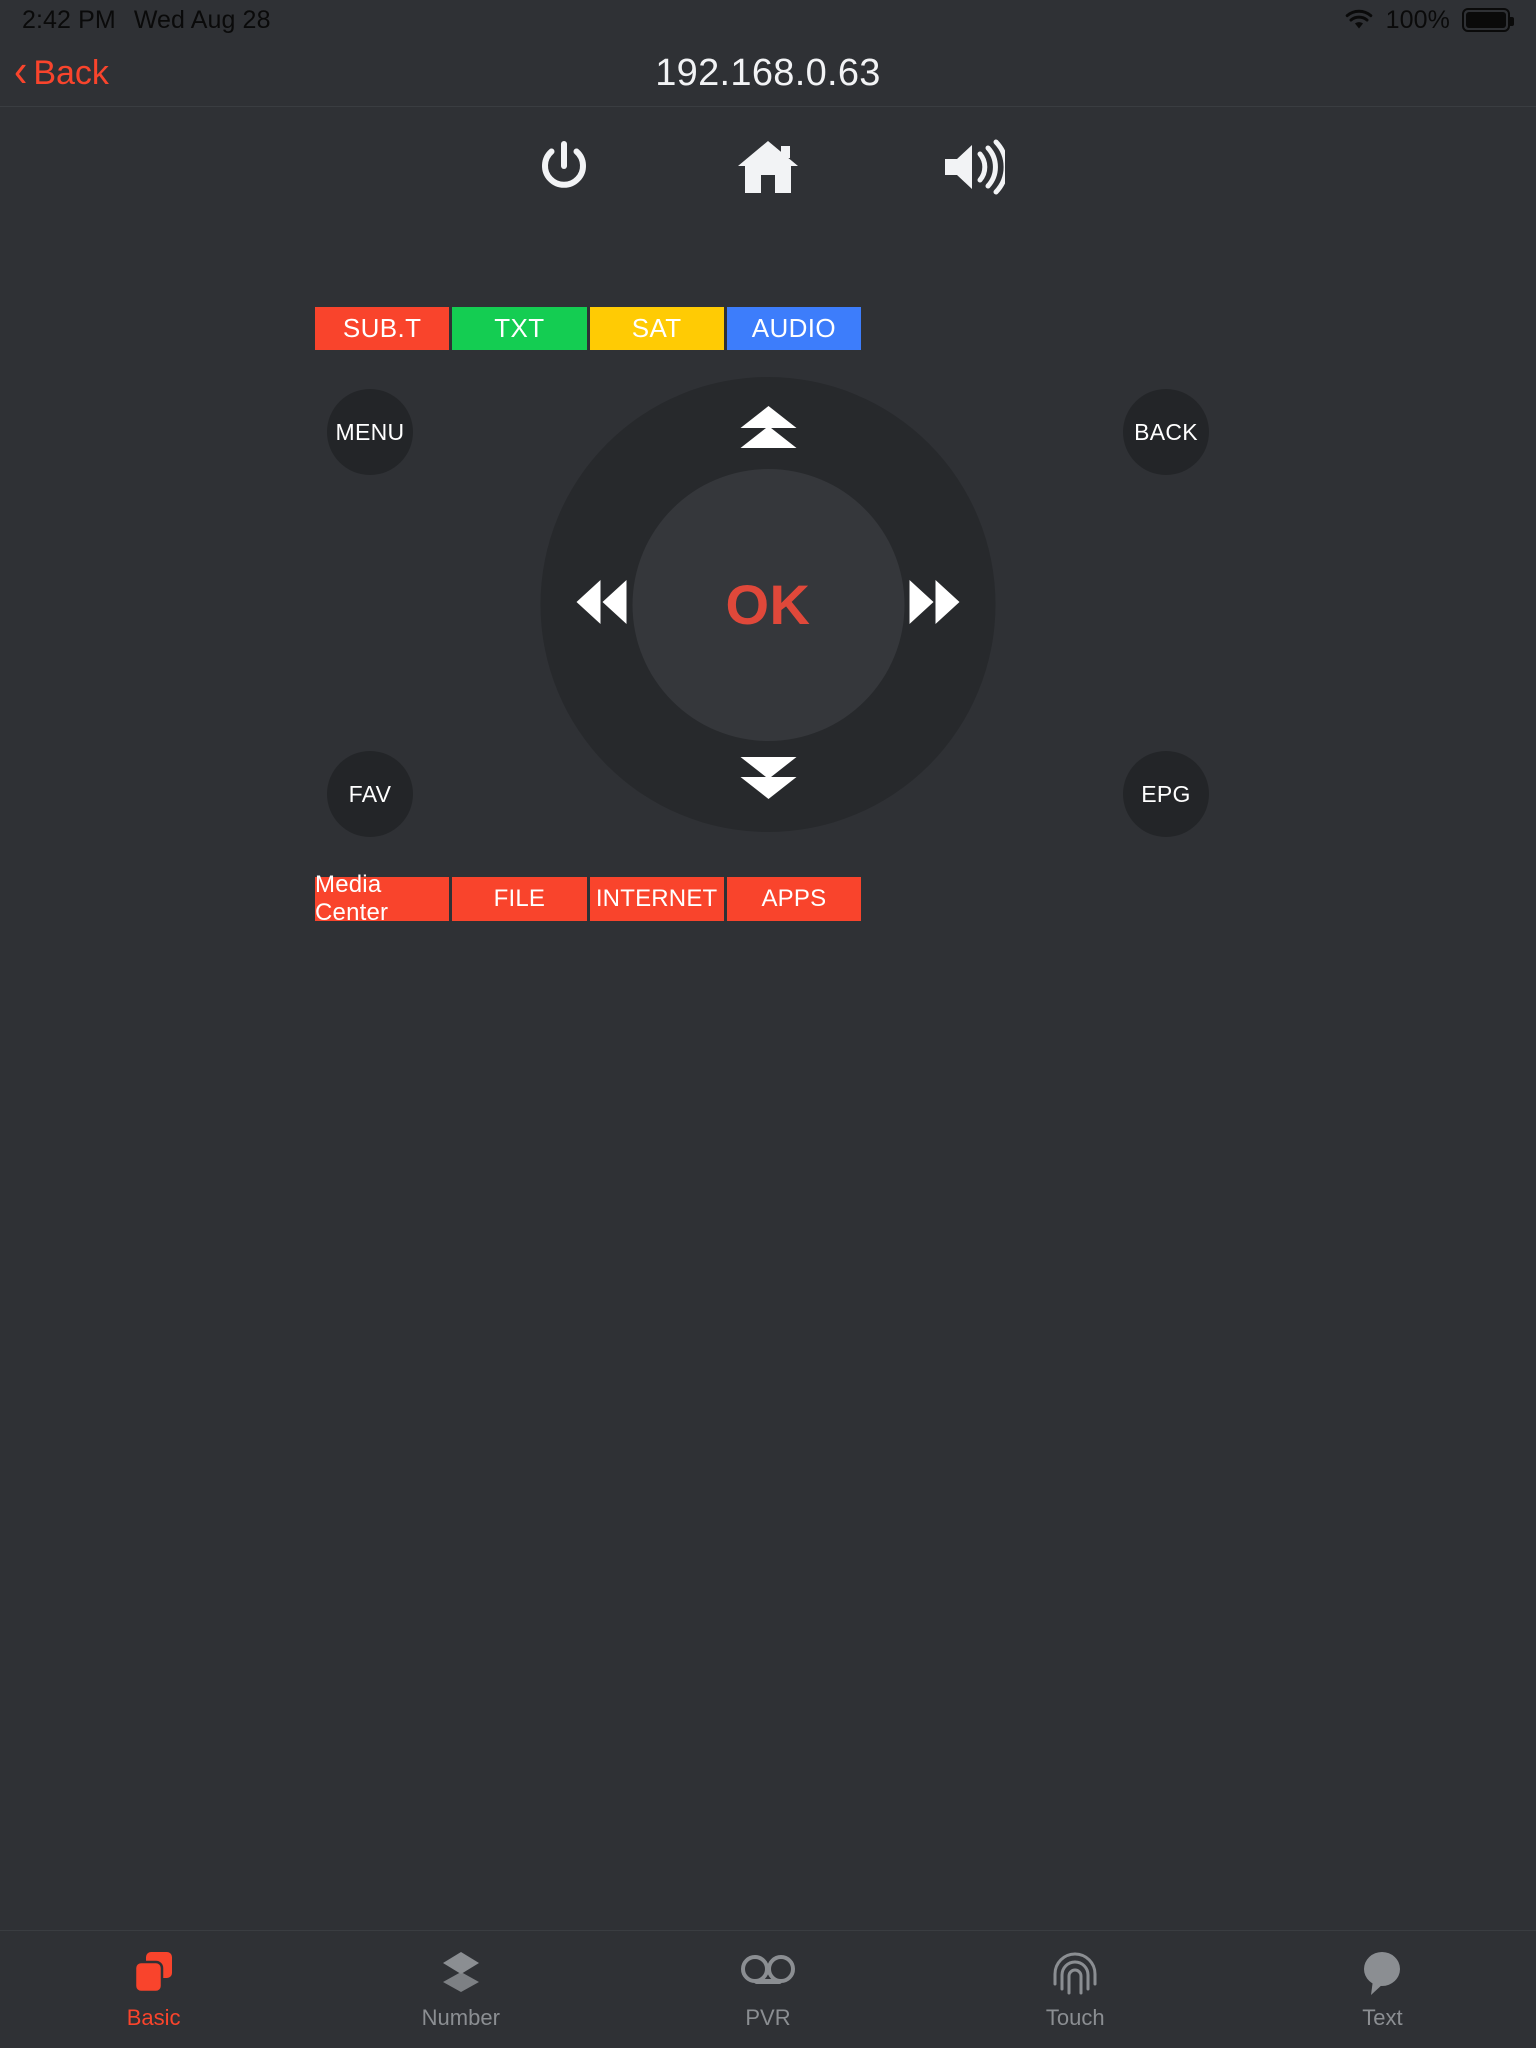  I want to click on fingerprint-icon, so click(1075, 1973).